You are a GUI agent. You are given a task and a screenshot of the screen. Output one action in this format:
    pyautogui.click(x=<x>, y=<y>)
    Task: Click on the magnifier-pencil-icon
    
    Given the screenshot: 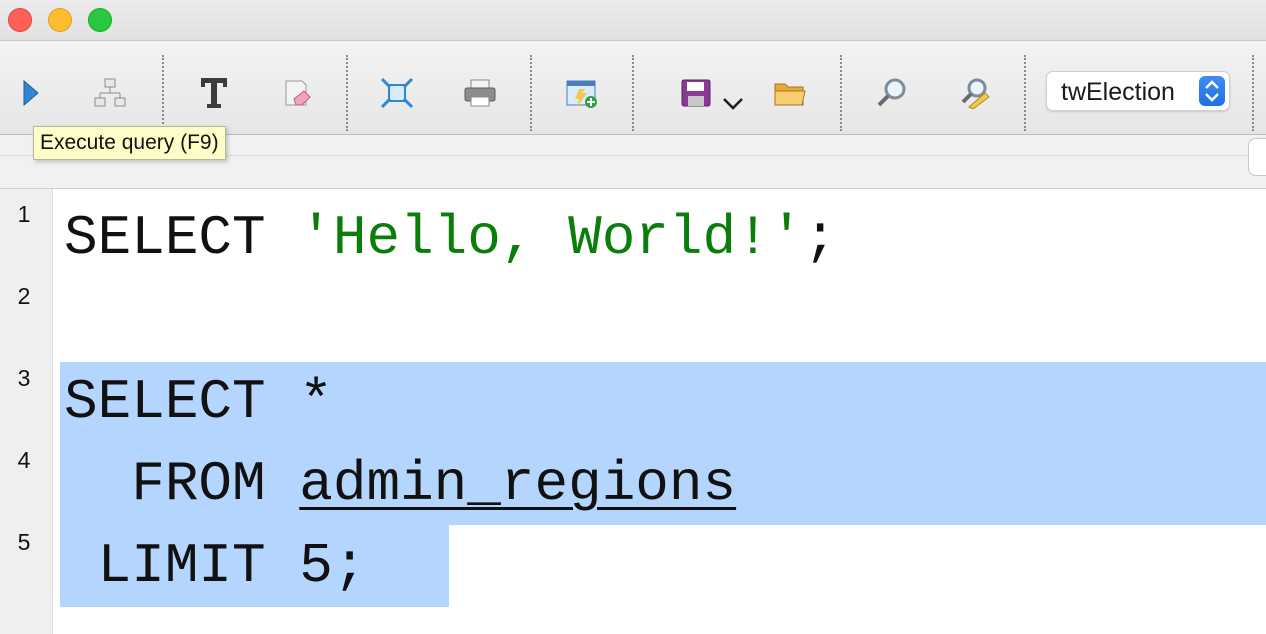 What is the action you would take?
    pyautogui.click(x=975, y=93)
    